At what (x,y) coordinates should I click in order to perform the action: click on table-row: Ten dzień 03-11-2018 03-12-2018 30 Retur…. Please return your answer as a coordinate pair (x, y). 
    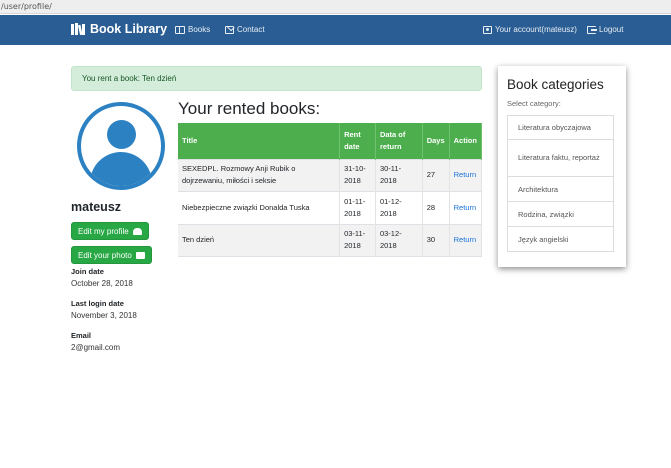
    Looking at the image, I should click on (330, 239).